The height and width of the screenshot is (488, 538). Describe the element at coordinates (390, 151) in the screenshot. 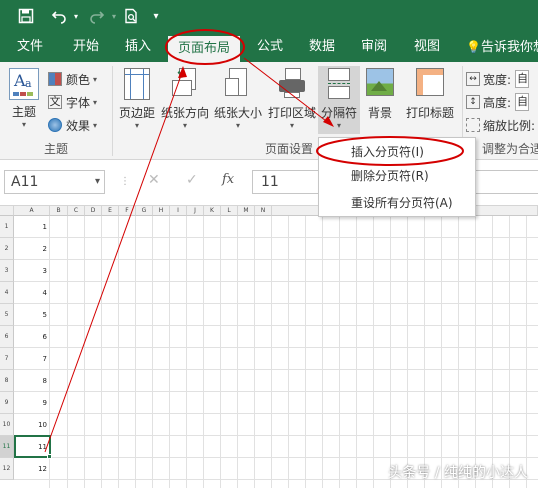

I see `annotation-circle-insert-page-break` at that location.